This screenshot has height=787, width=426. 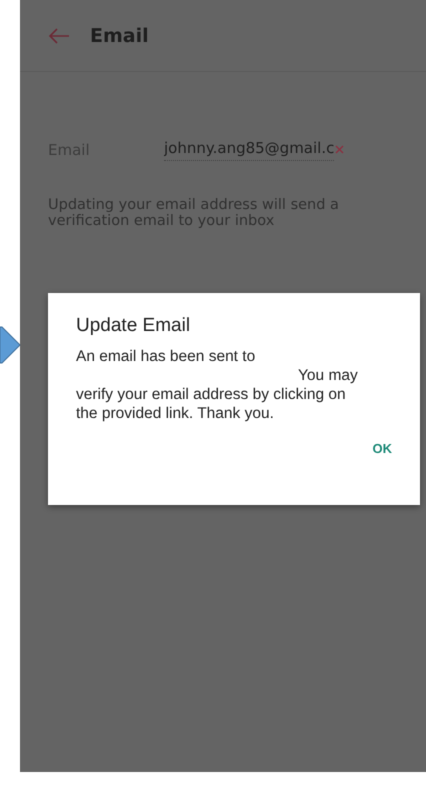 I want to click on email-input-field: johnny.ang85@gmail.c, so click(x=249, y=149).